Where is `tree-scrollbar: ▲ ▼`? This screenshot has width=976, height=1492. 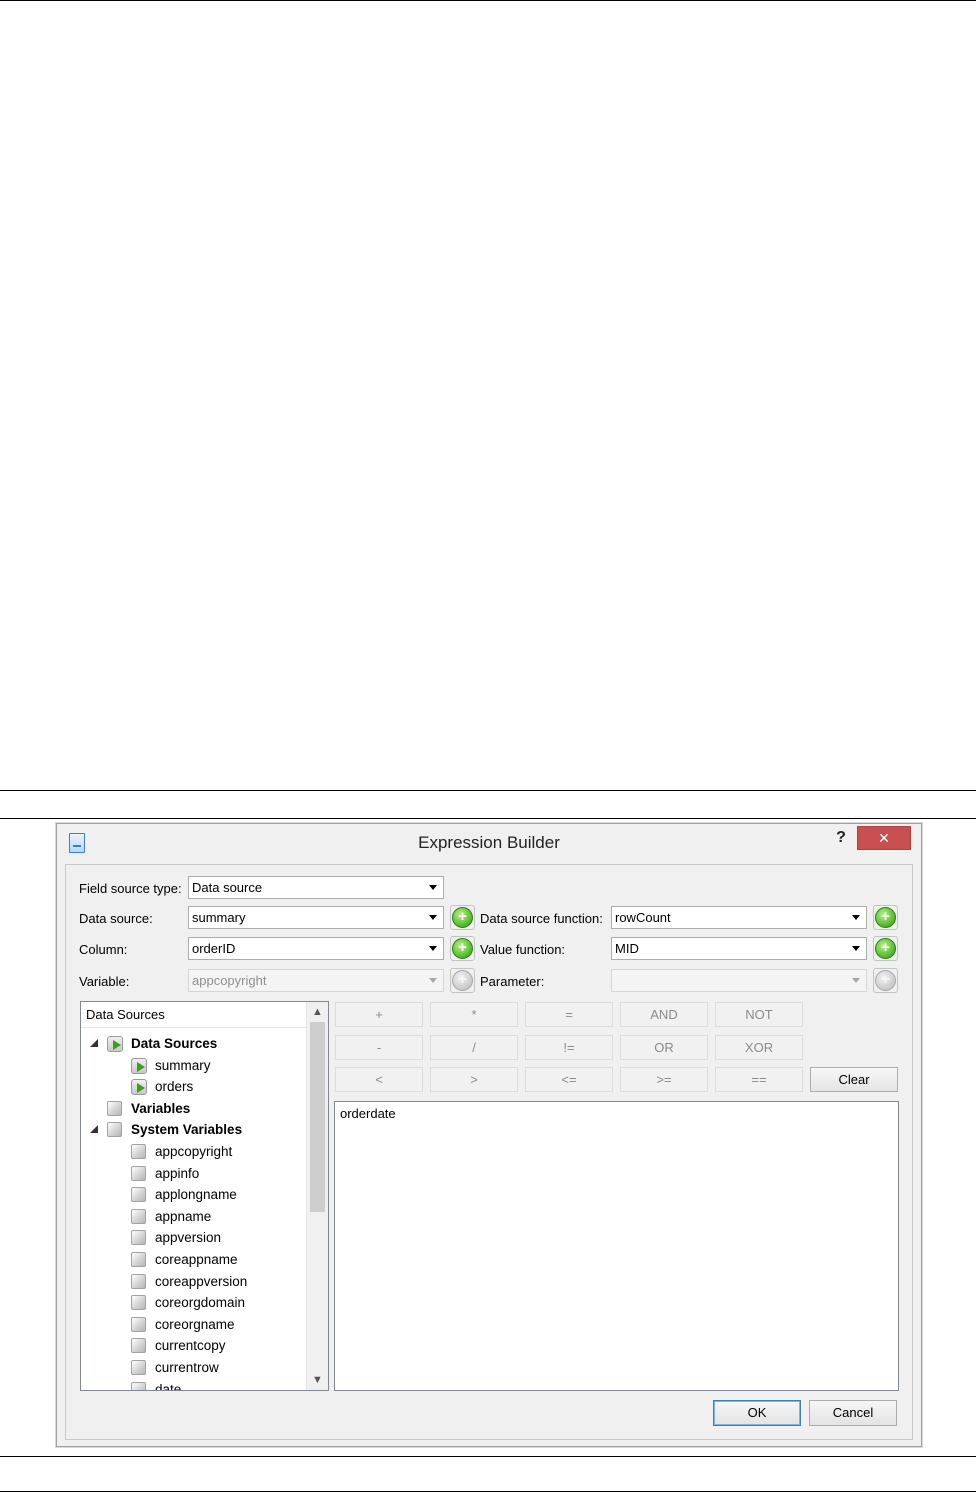 tree-scrollbar: ▲ ▼ is located at coordinates (317, 1196).